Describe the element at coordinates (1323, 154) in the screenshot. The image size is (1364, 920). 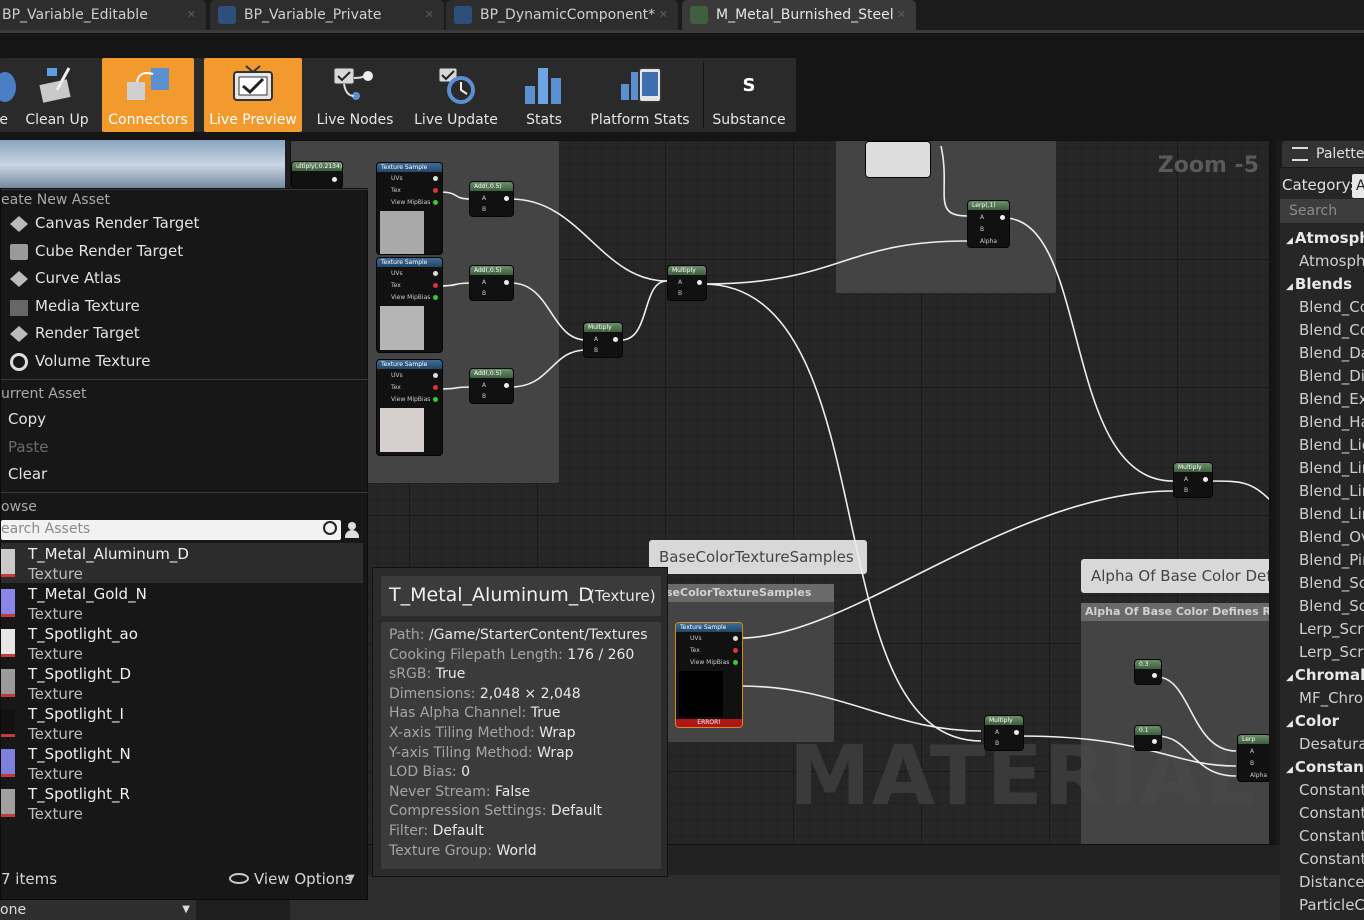
I see `palette-tab: Palette` at that location.